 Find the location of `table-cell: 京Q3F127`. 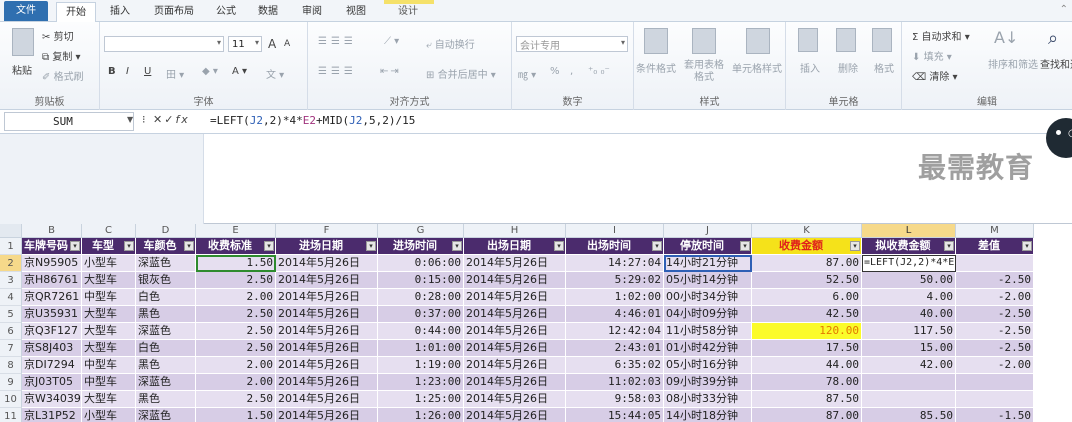

table-cell: 京Q3F127 is located at coordinates (52, 331).